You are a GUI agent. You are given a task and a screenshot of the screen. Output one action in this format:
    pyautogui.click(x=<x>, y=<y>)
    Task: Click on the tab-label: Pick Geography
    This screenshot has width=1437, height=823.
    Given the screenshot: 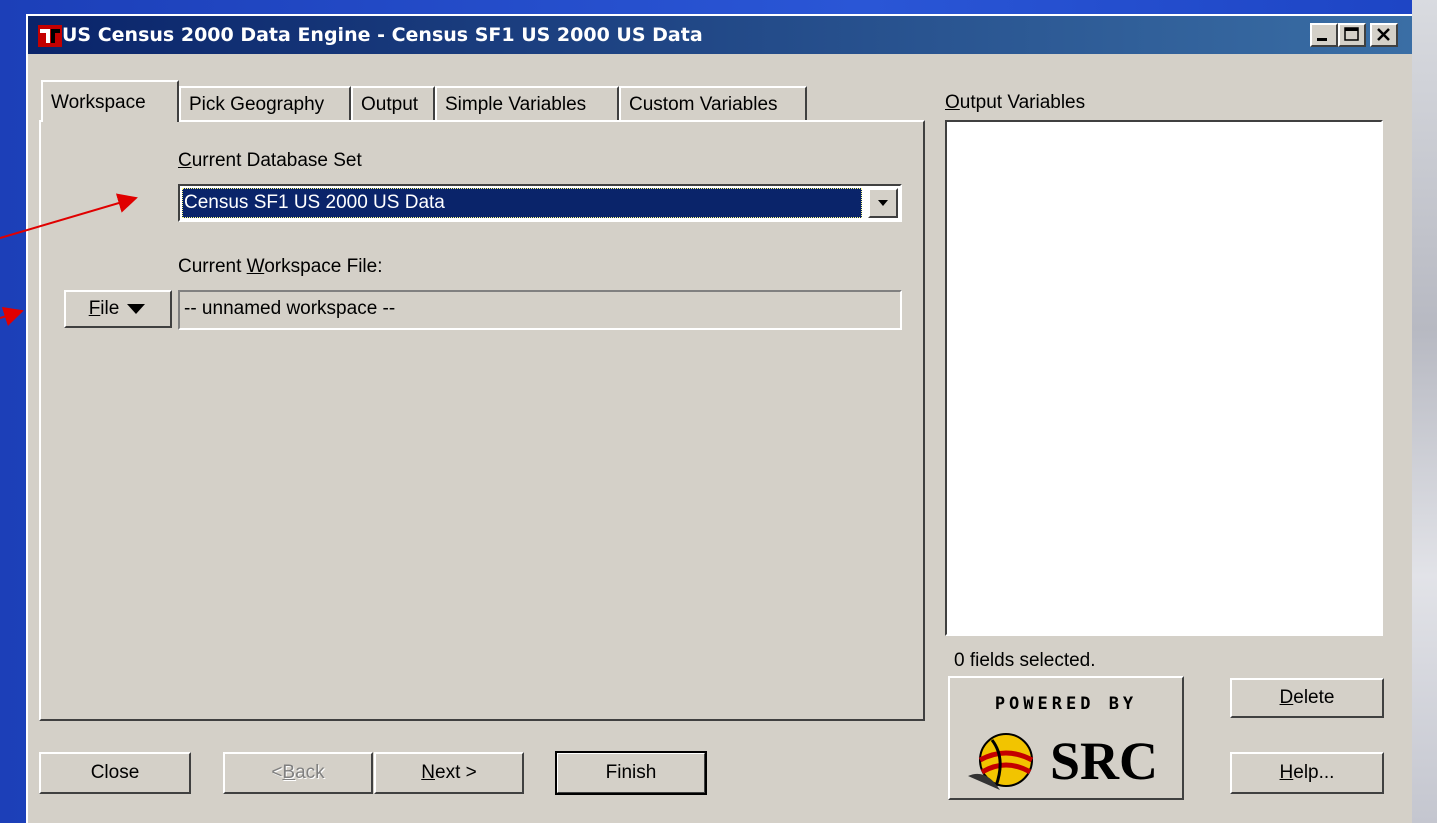 What is the action you would take?
    pyautogui.click(x=257, y=104)
    